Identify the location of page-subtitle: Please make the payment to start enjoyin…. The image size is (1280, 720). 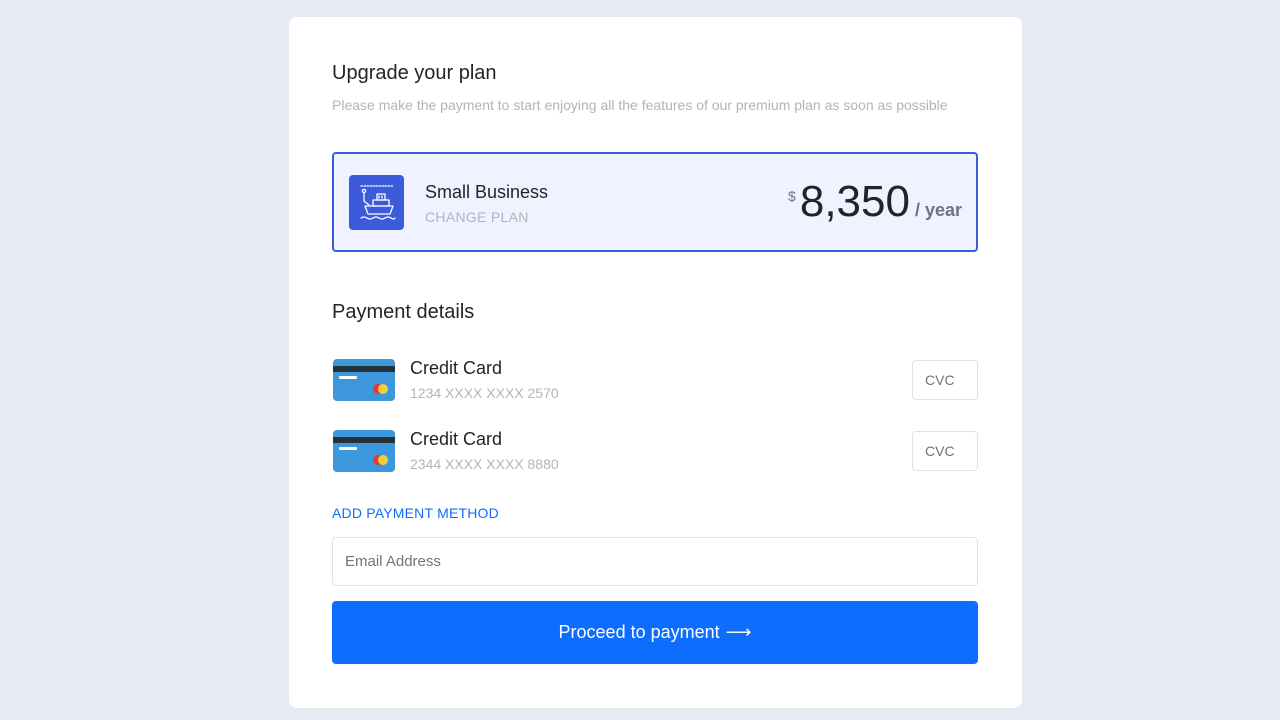
(640, 105).